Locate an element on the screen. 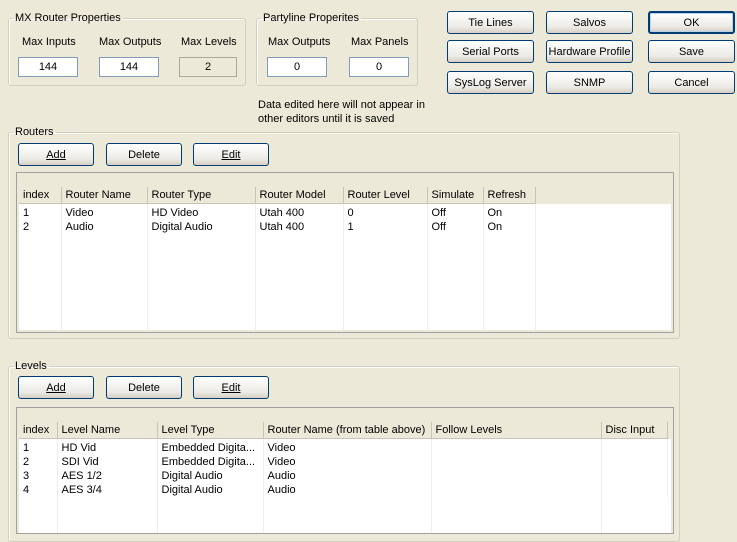 This screenshot has width=737, height=542. routers-column-header: Router Type is located at coordinates (201, 195).